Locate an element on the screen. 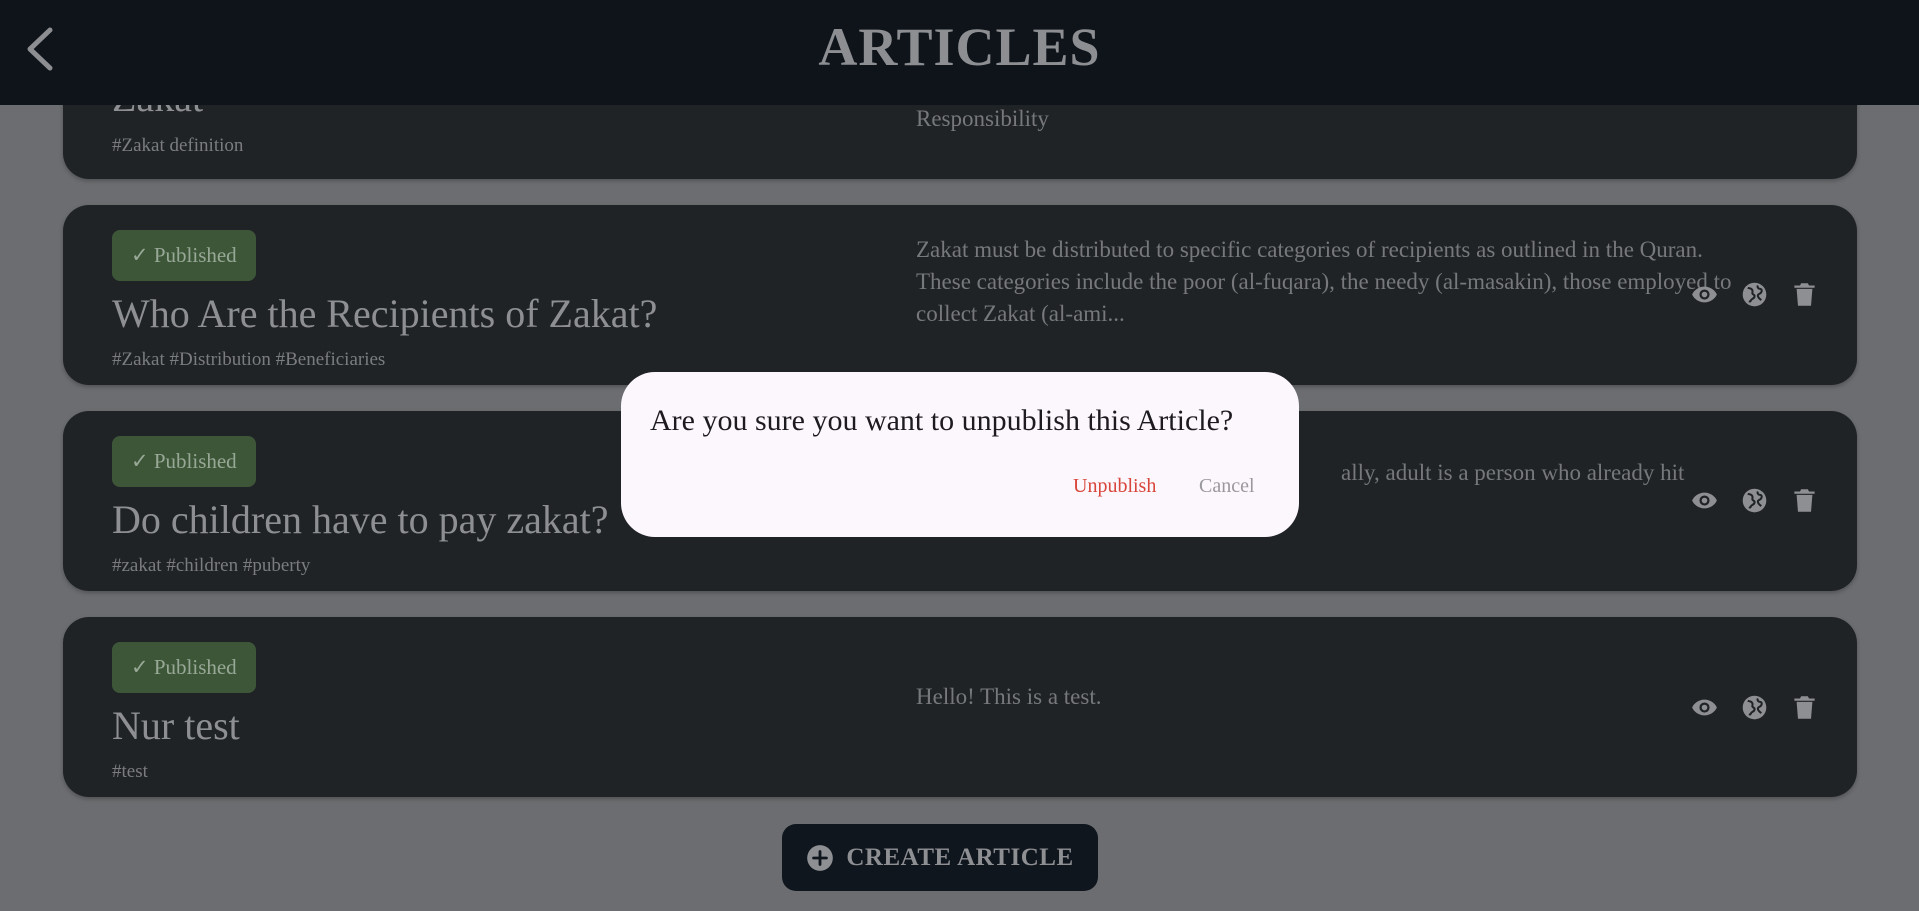 The image size is (1919, 911). cancel-button: Cancel is located at coordinates (1227, 486).